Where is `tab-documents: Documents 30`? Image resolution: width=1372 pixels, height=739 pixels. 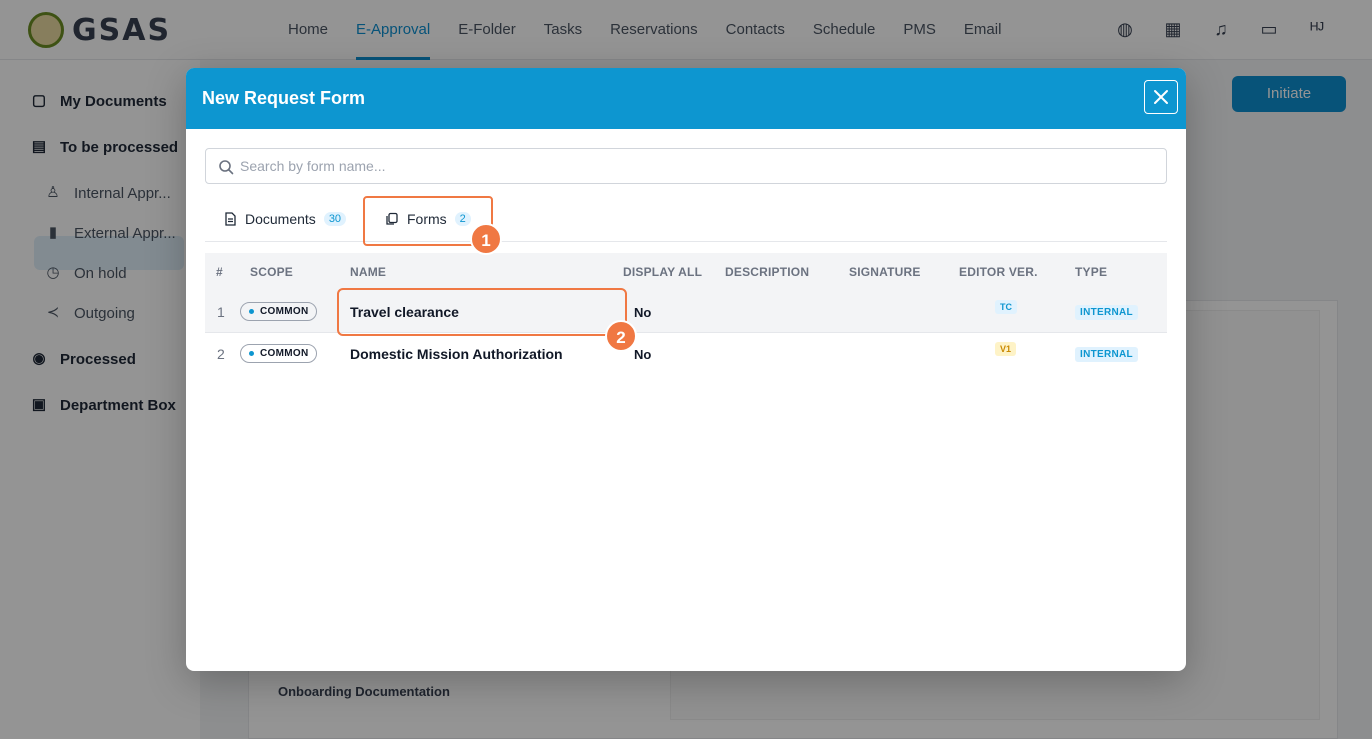
tab-documents: Documents 30 is located at coordinates (285, 219).